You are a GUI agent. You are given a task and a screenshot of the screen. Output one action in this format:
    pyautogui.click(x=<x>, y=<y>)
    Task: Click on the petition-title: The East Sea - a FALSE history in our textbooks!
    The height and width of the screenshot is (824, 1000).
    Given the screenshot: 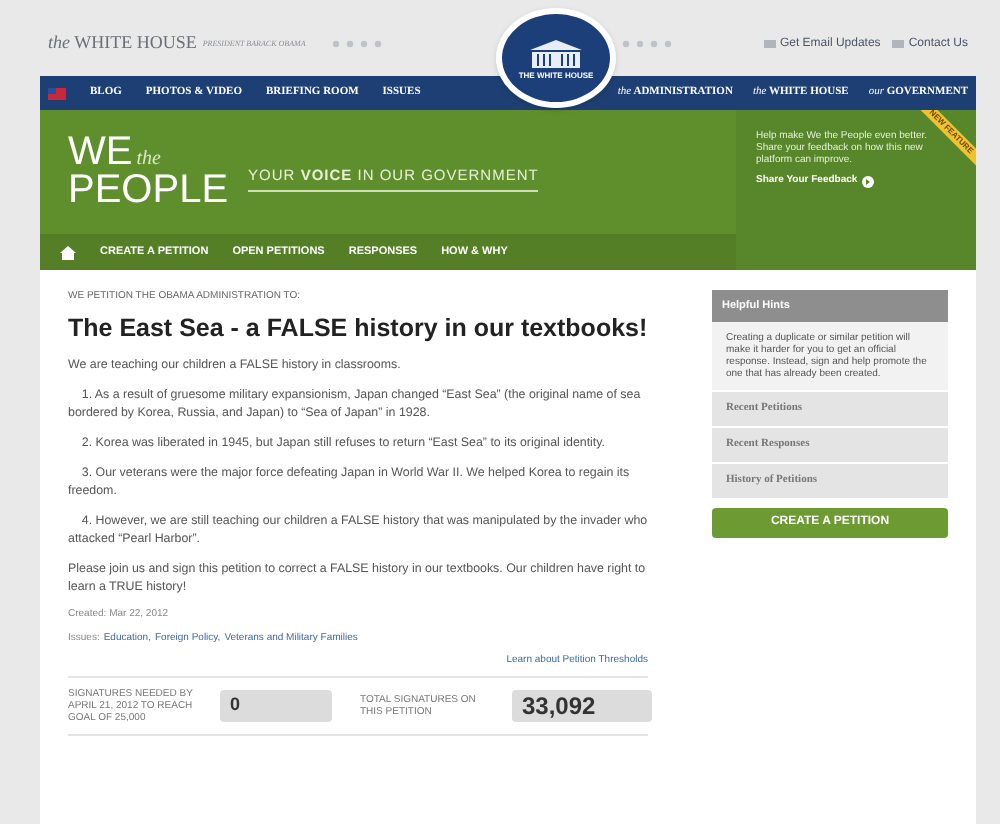 What is the action you would take?
    pyautogui.click(x=358, y=328)
    